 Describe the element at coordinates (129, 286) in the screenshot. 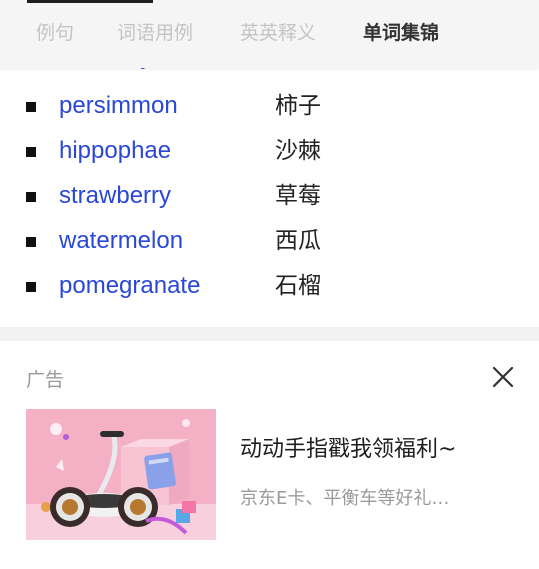

I see `word-link: pomegranate` at that location.